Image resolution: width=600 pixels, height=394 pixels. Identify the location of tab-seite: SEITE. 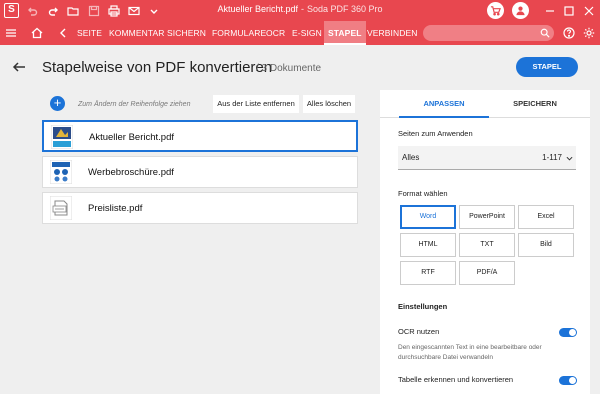
(89, 33).